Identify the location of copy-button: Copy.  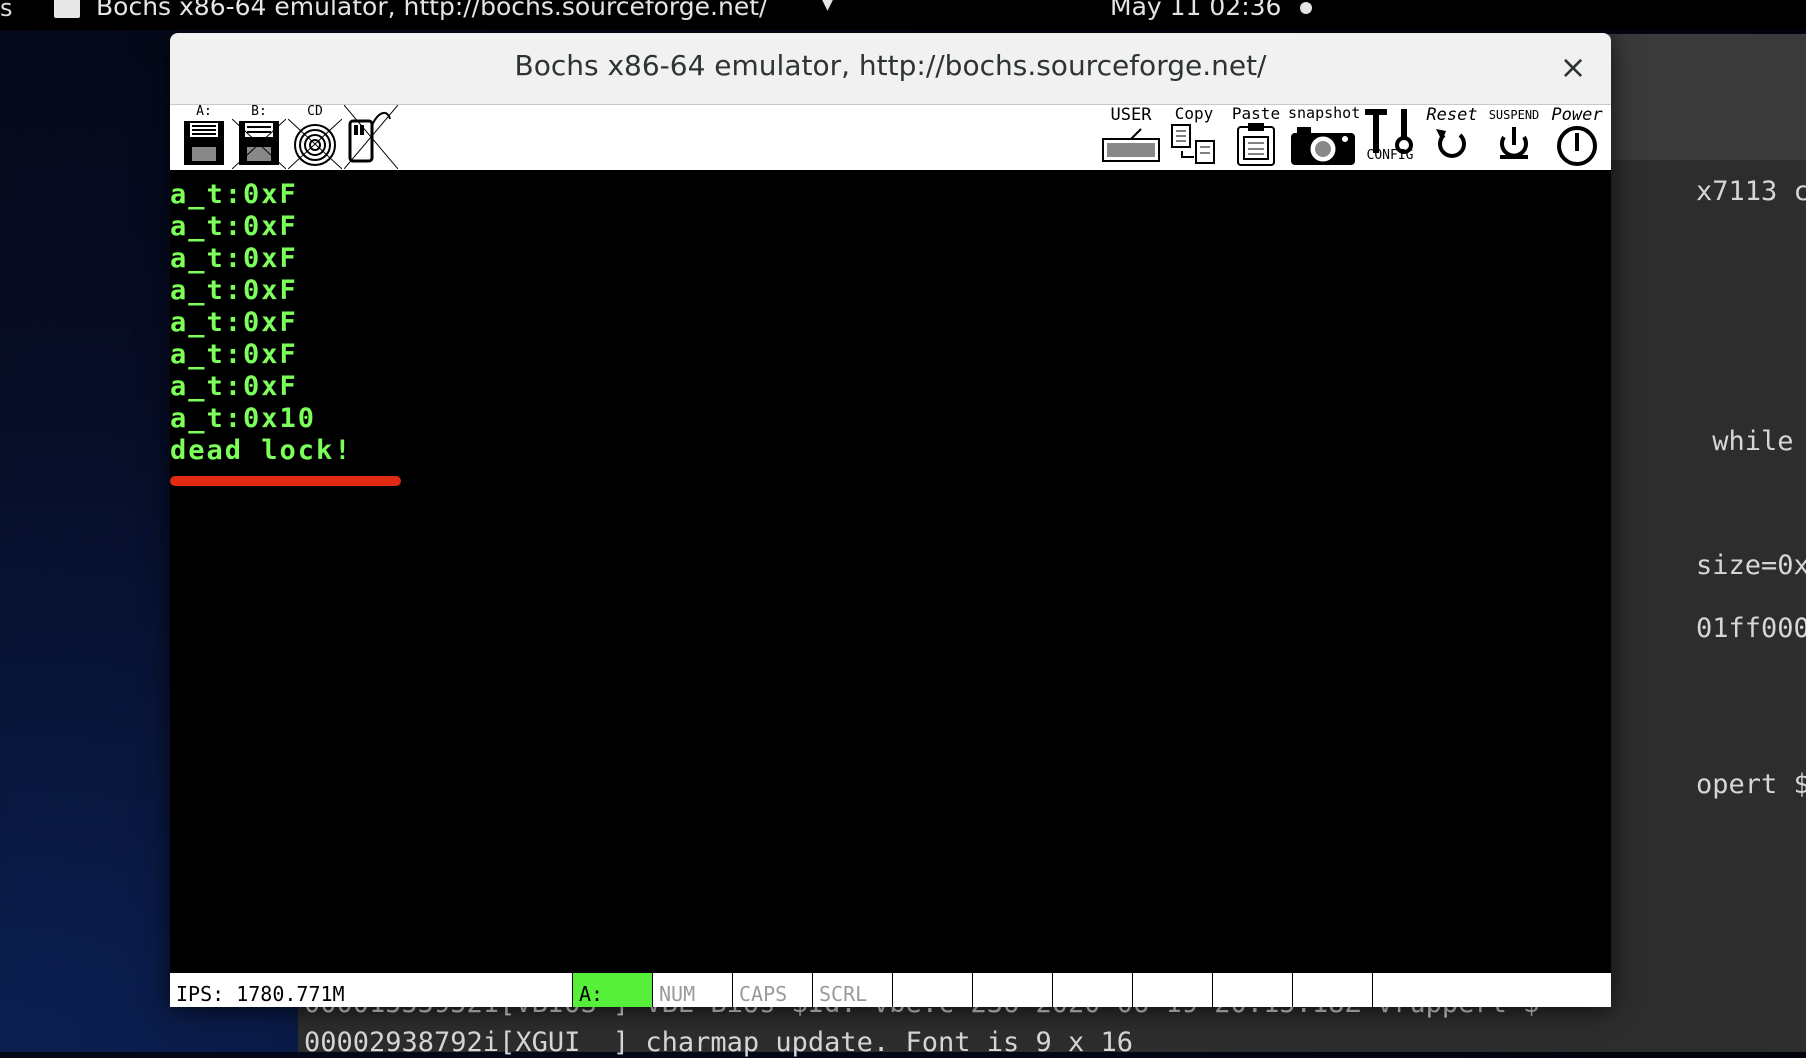
(1194, 137).